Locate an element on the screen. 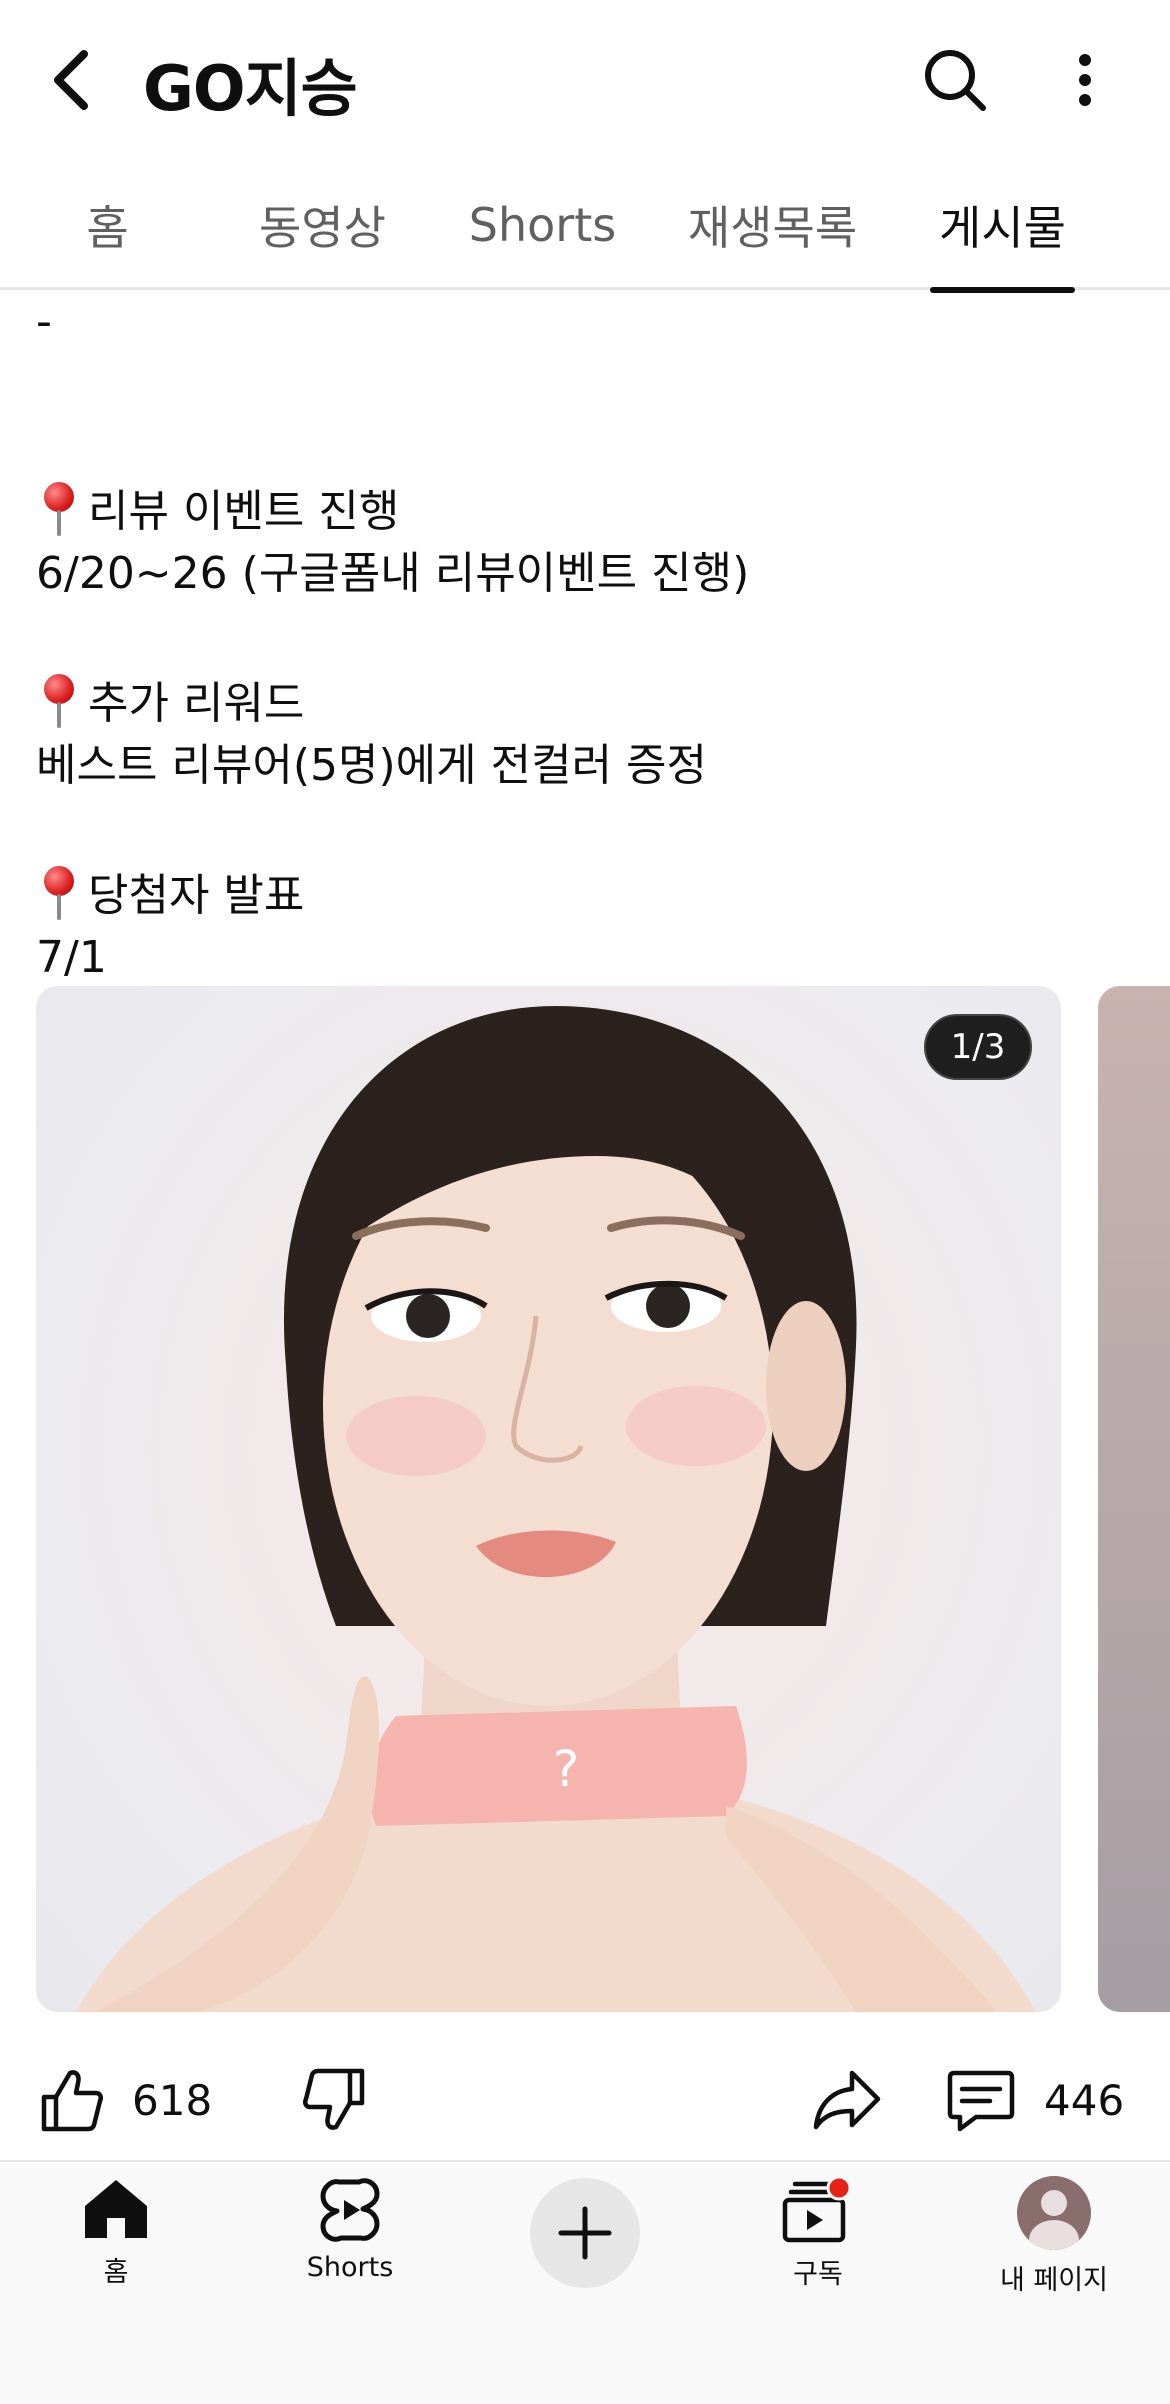 Image resolution: width=1170 pixels, height=2404 pixels. search-button is located at coordinates (955, 80).